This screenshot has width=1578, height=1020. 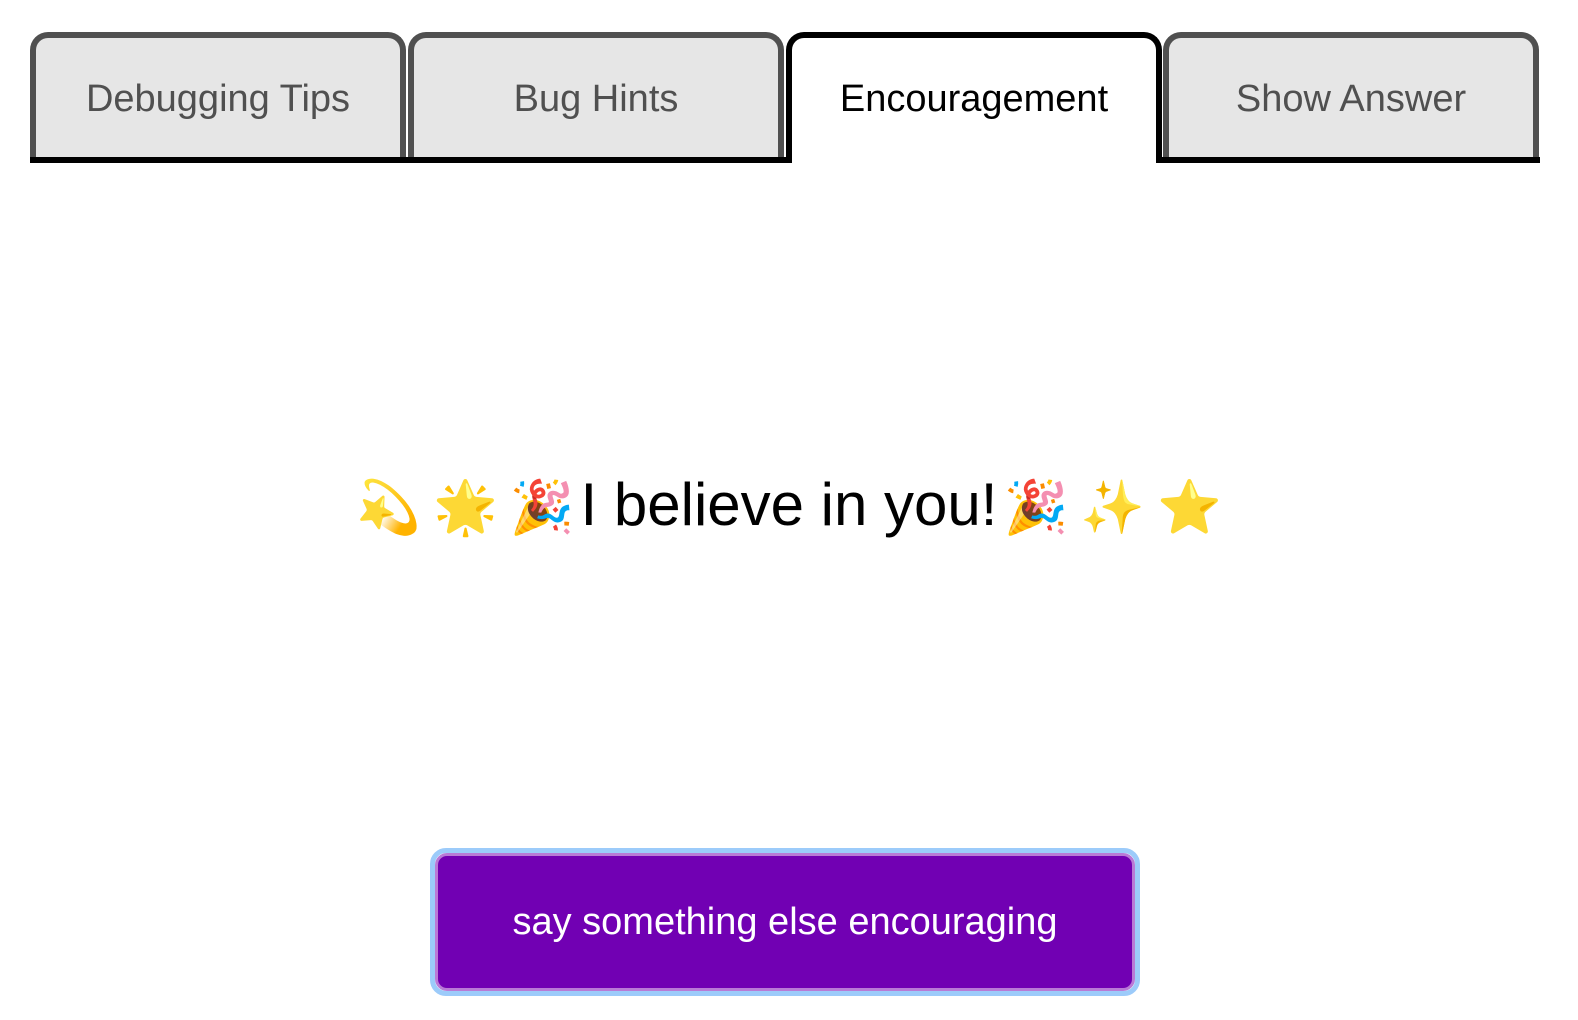 What do you see at coordinates (389, 508) in the screenshot?
I see `dizzy-icon: 💫` at bounding box center [389, 508].